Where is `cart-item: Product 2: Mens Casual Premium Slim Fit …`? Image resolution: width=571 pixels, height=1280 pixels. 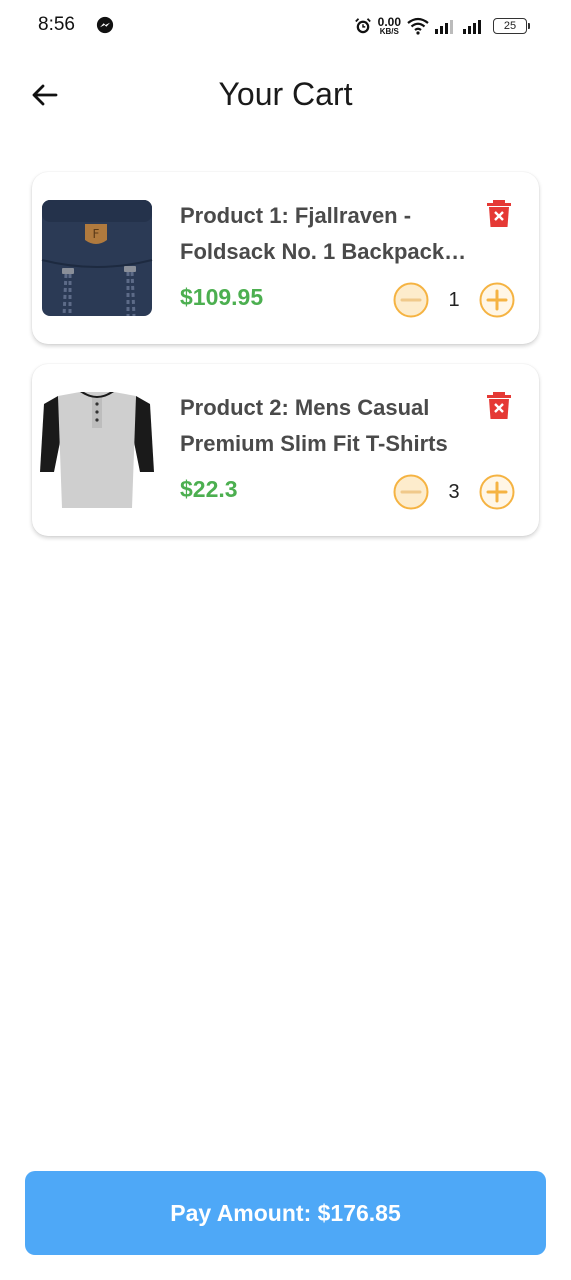 cart-item: Product 2: Mens Casual Premium Slim Fit … is located at coordinates (285, 450).